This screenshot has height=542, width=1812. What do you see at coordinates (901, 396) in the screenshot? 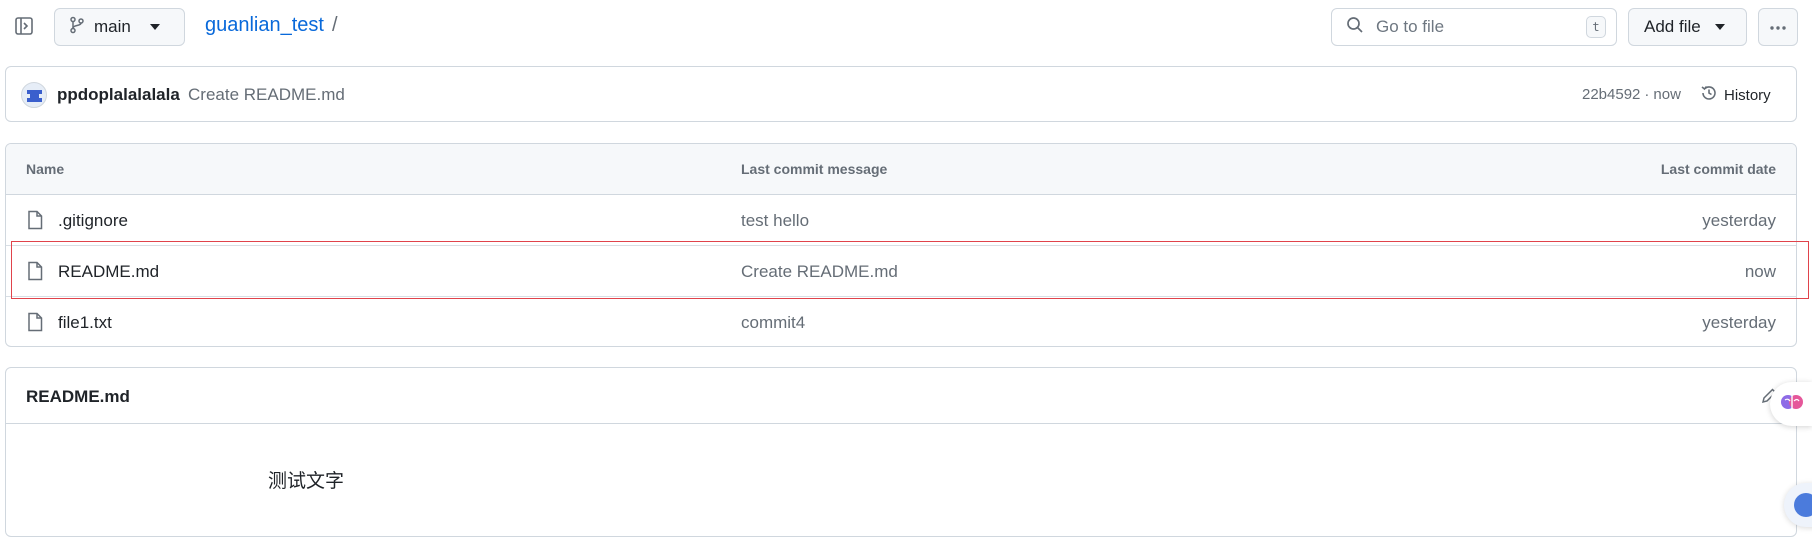
I see `readme-header: README.md` at bounding box center [901, 396].